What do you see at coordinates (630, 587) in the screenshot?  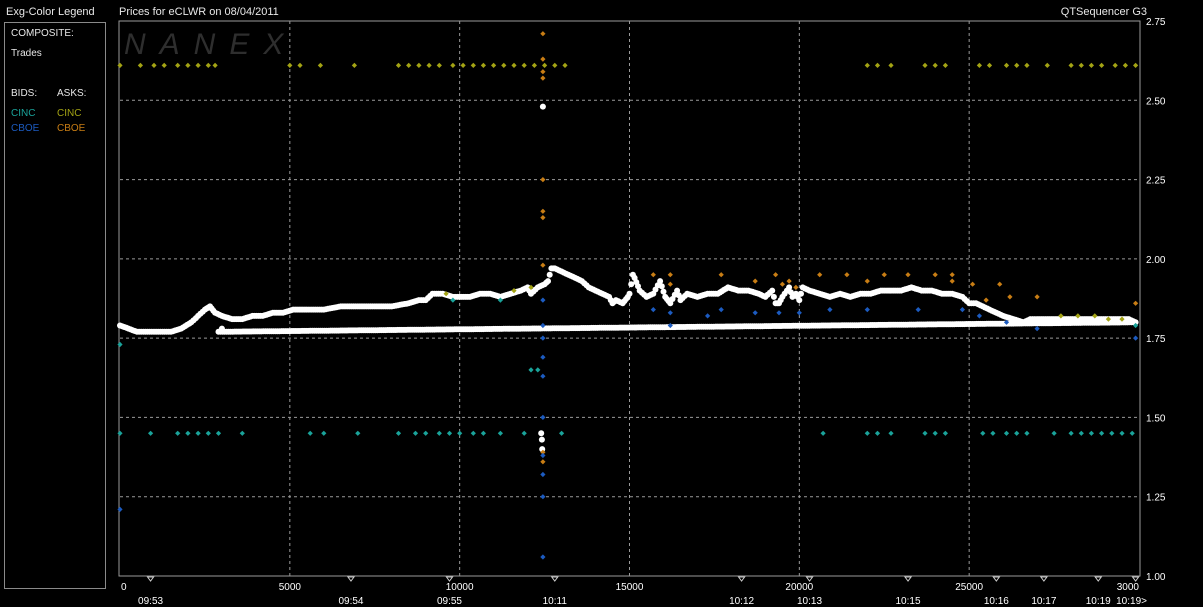 I see `x-tick-label: 15000` at bounding box center [630, 587].